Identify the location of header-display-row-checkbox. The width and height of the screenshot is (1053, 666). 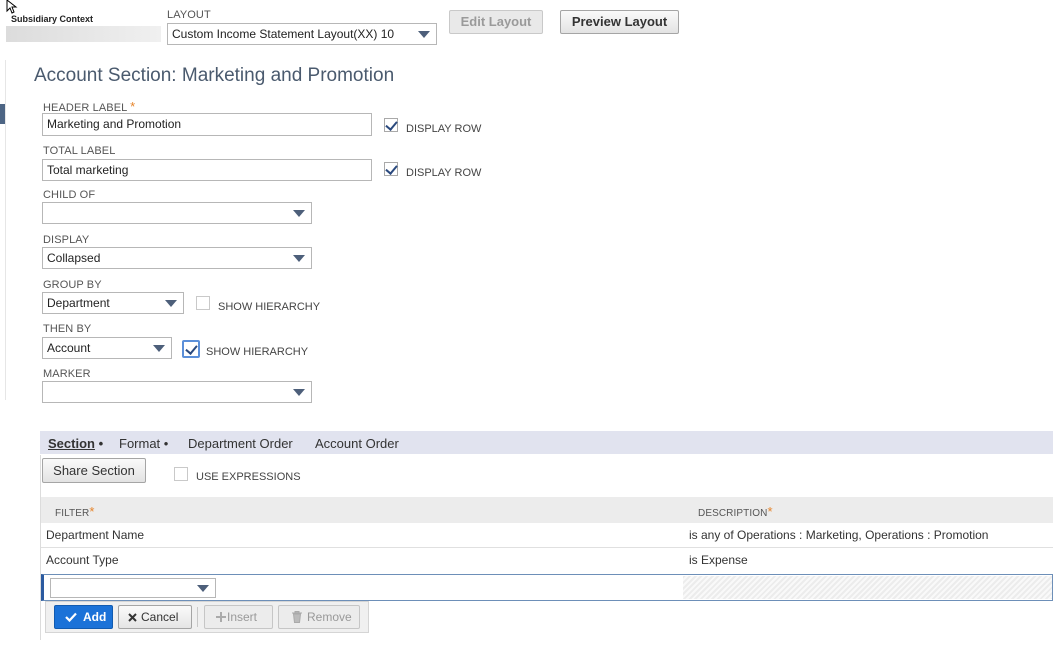
(391, 125).